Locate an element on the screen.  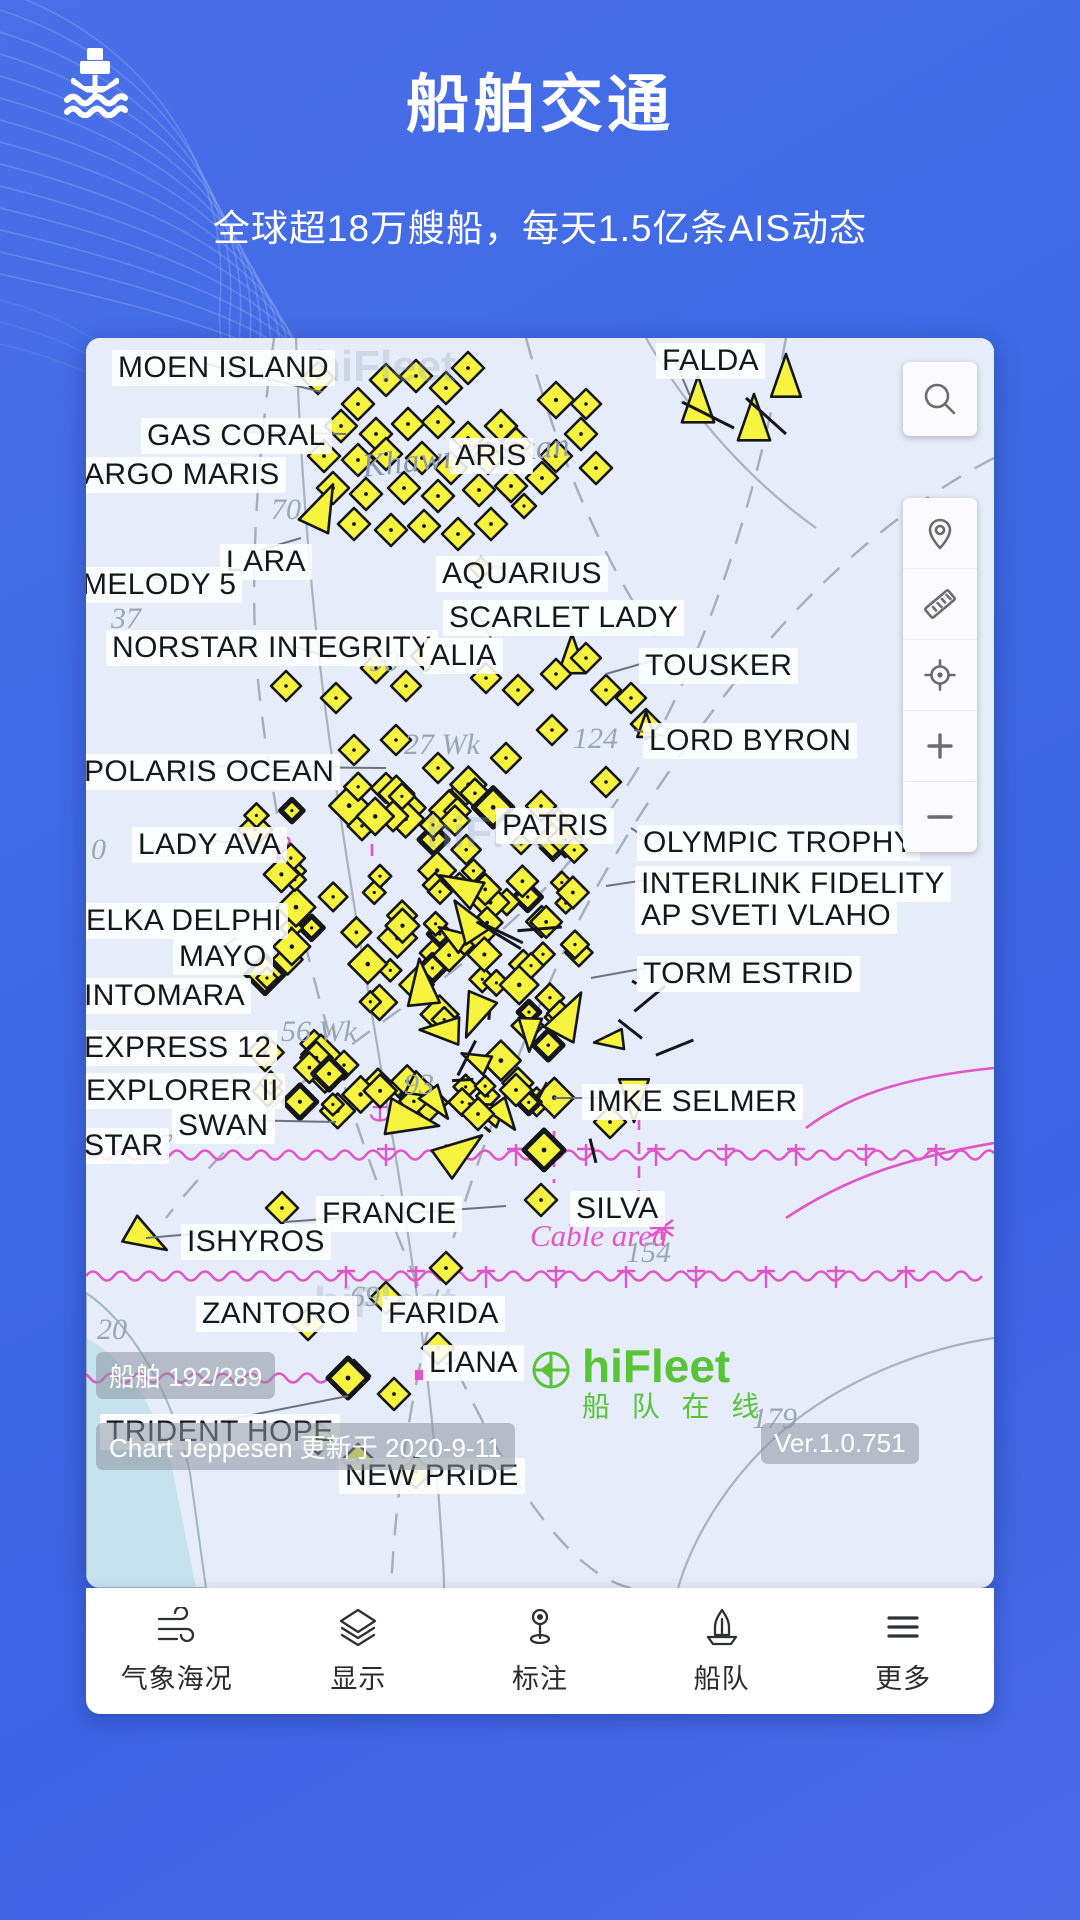
nav-item-more: 更多 is located at coordinates (903, 1651).